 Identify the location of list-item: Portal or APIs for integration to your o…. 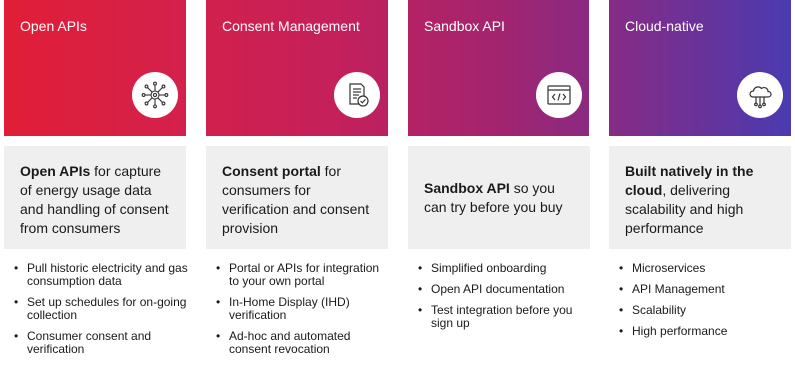
(304, 275).